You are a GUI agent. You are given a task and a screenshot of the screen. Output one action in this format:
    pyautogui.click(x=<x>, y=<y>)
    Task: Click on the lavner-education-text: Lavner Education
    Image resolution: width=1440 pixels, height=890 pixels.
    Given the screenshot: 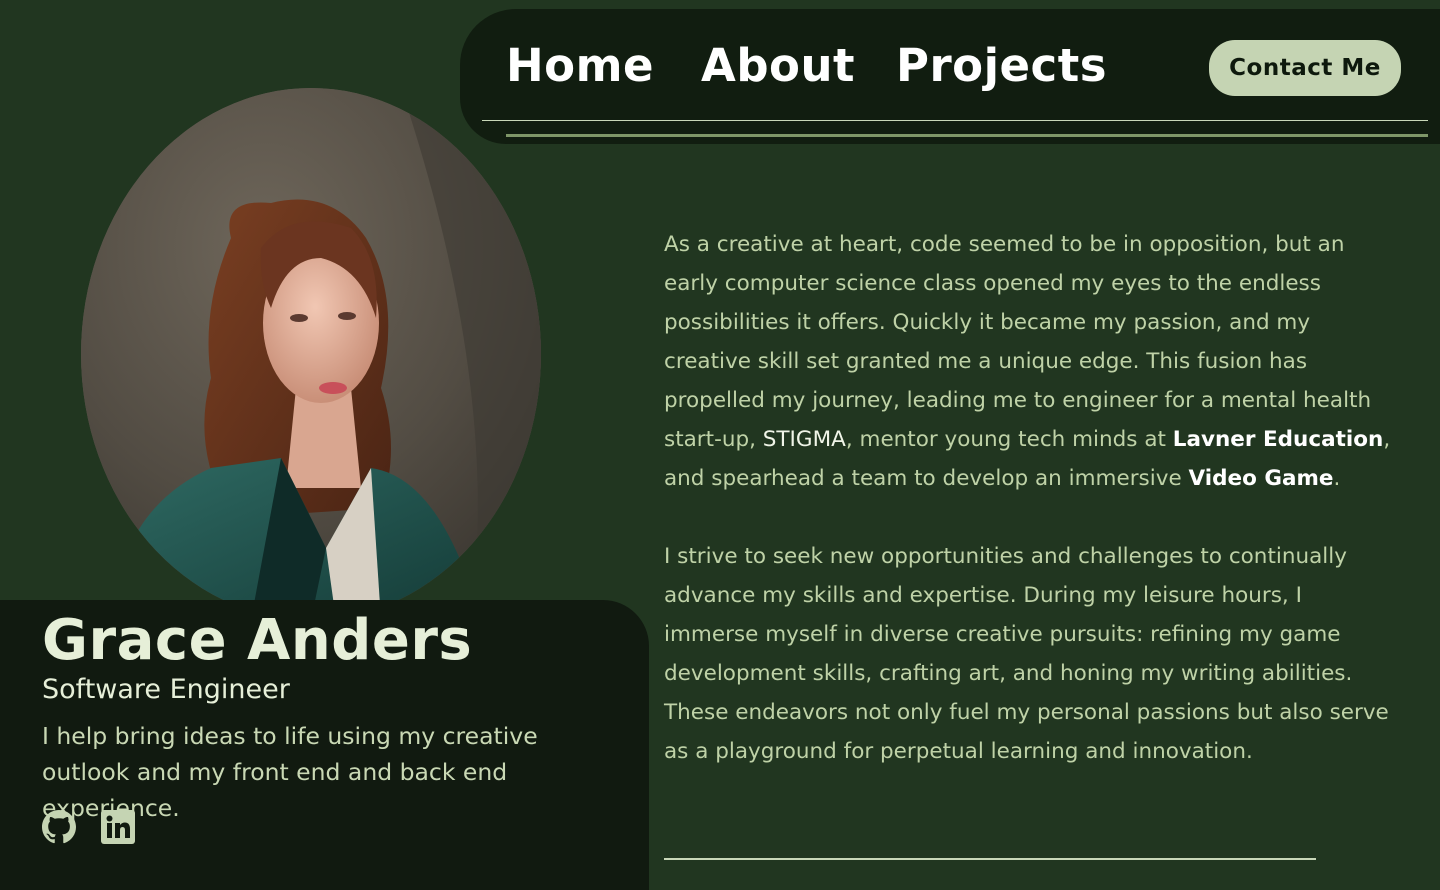 What is the action you would take?
    pyautogui.click(x=1278, y=439)
    